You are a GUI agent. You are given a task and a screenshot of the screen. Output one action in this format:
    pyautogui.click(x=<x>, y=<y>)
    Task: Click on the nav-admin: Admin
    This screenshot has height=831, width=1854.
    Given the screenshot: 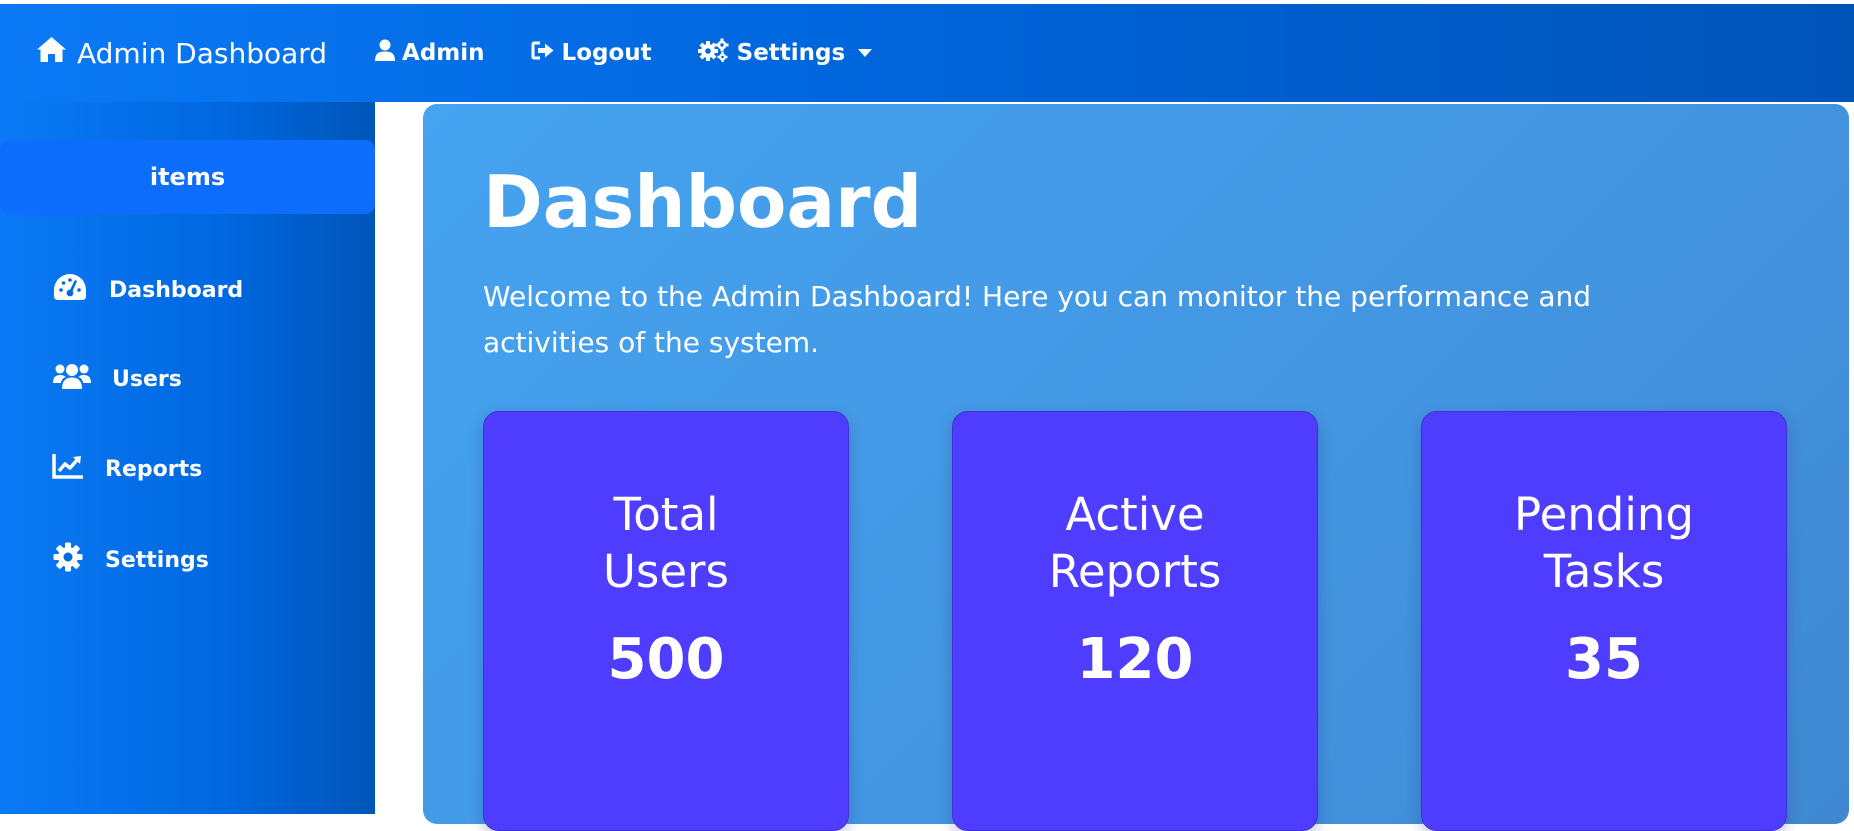 What is the action you would take?
    pyautogui.click(x=430, y=53)
    